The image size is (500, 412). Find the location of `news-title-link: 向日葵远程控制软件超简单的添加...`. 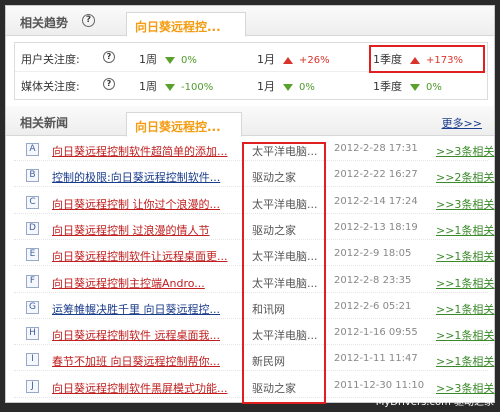

news-title-link: 向日葵远程控制软件超简单的添加... is located at coordinates (152, 151).